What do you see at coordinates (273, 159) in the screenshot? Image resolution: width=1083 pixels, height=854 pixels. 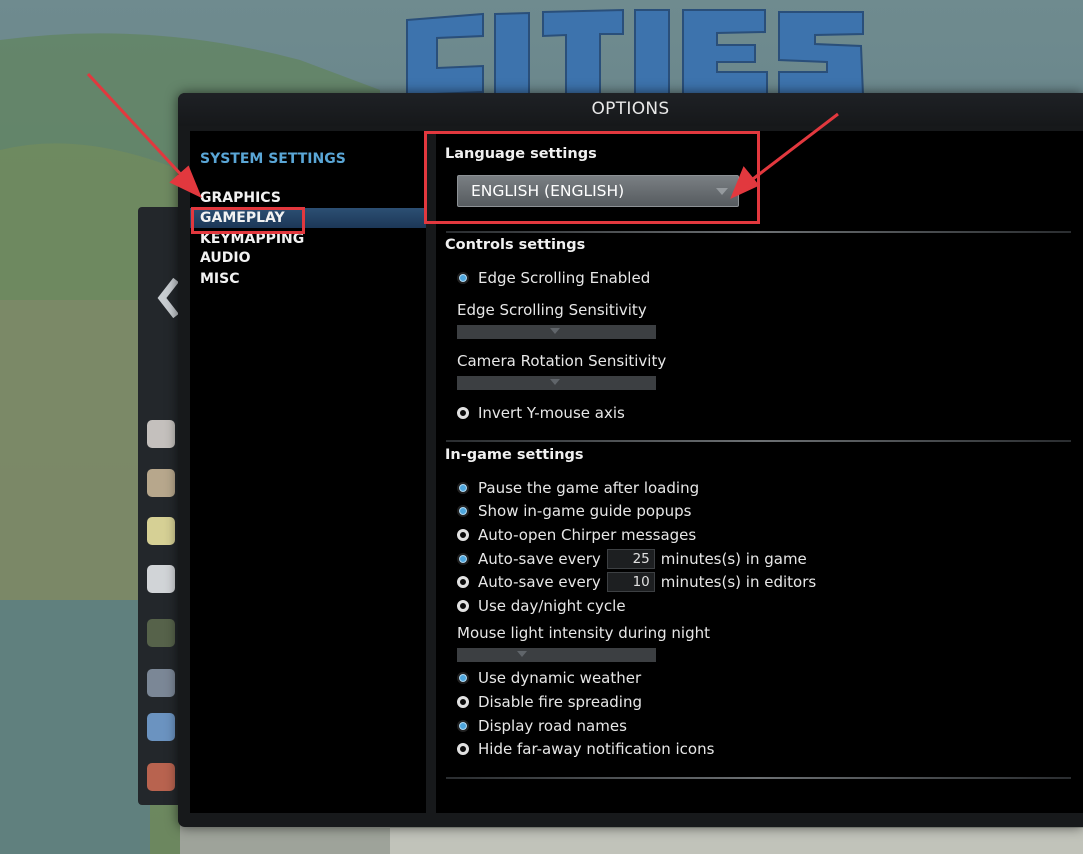 I see `sidebar-title: SYSTEM SETTINGS` at bounding box center [273, 159].